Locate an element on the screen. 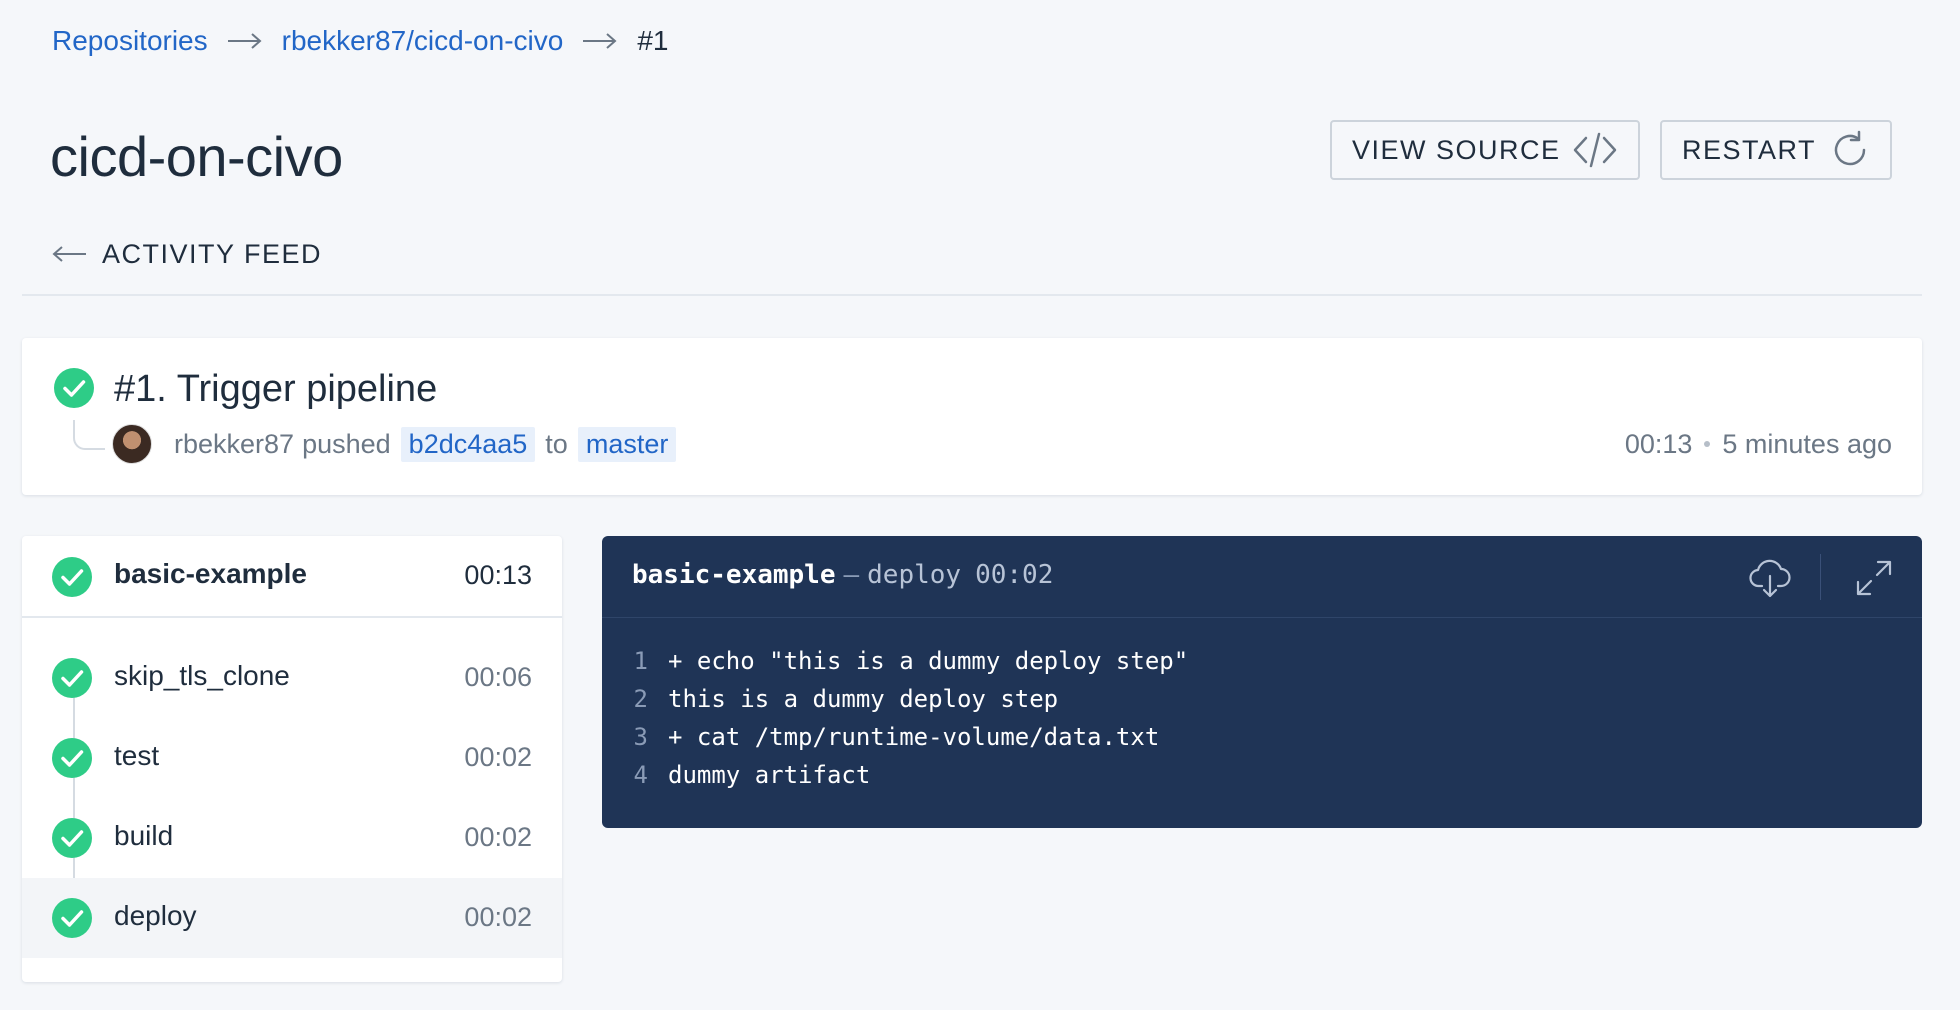  breadcrumb-repo-link: rbekker87/cicd-on-civo is located at coordinates (423, 41).